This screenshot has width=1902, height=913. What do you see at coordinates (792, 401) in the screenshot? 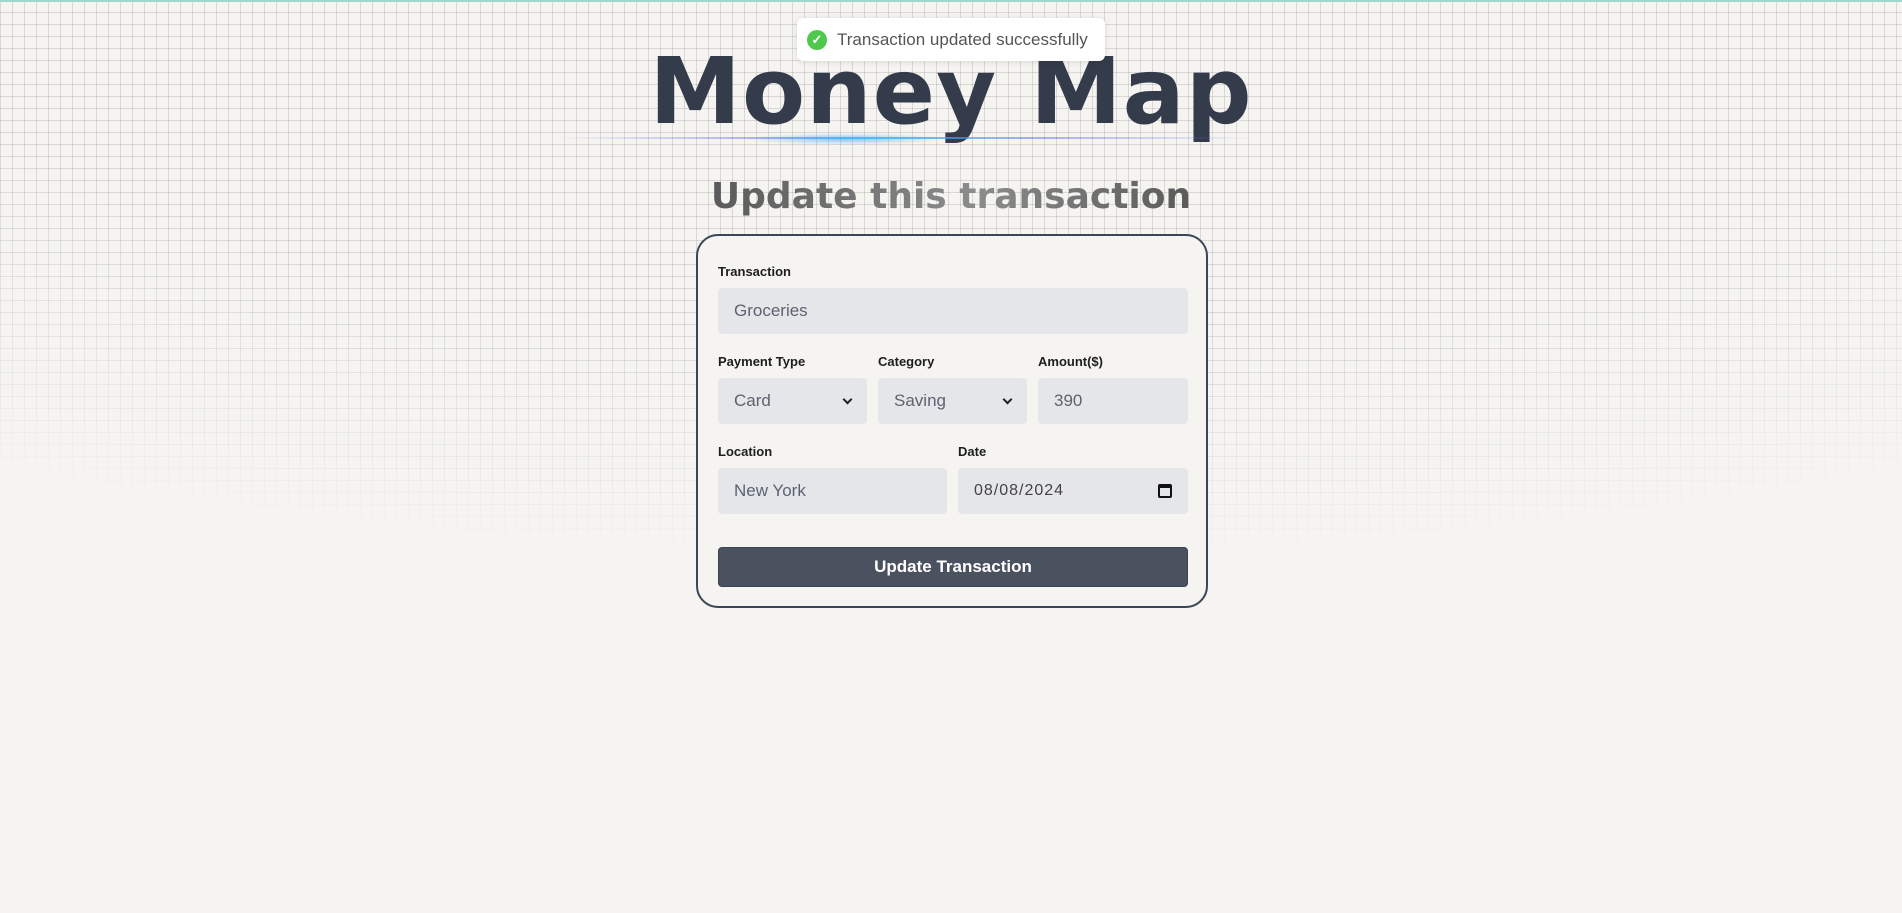
I see `payment-type-select: Card` at bounding box center [792, 401].